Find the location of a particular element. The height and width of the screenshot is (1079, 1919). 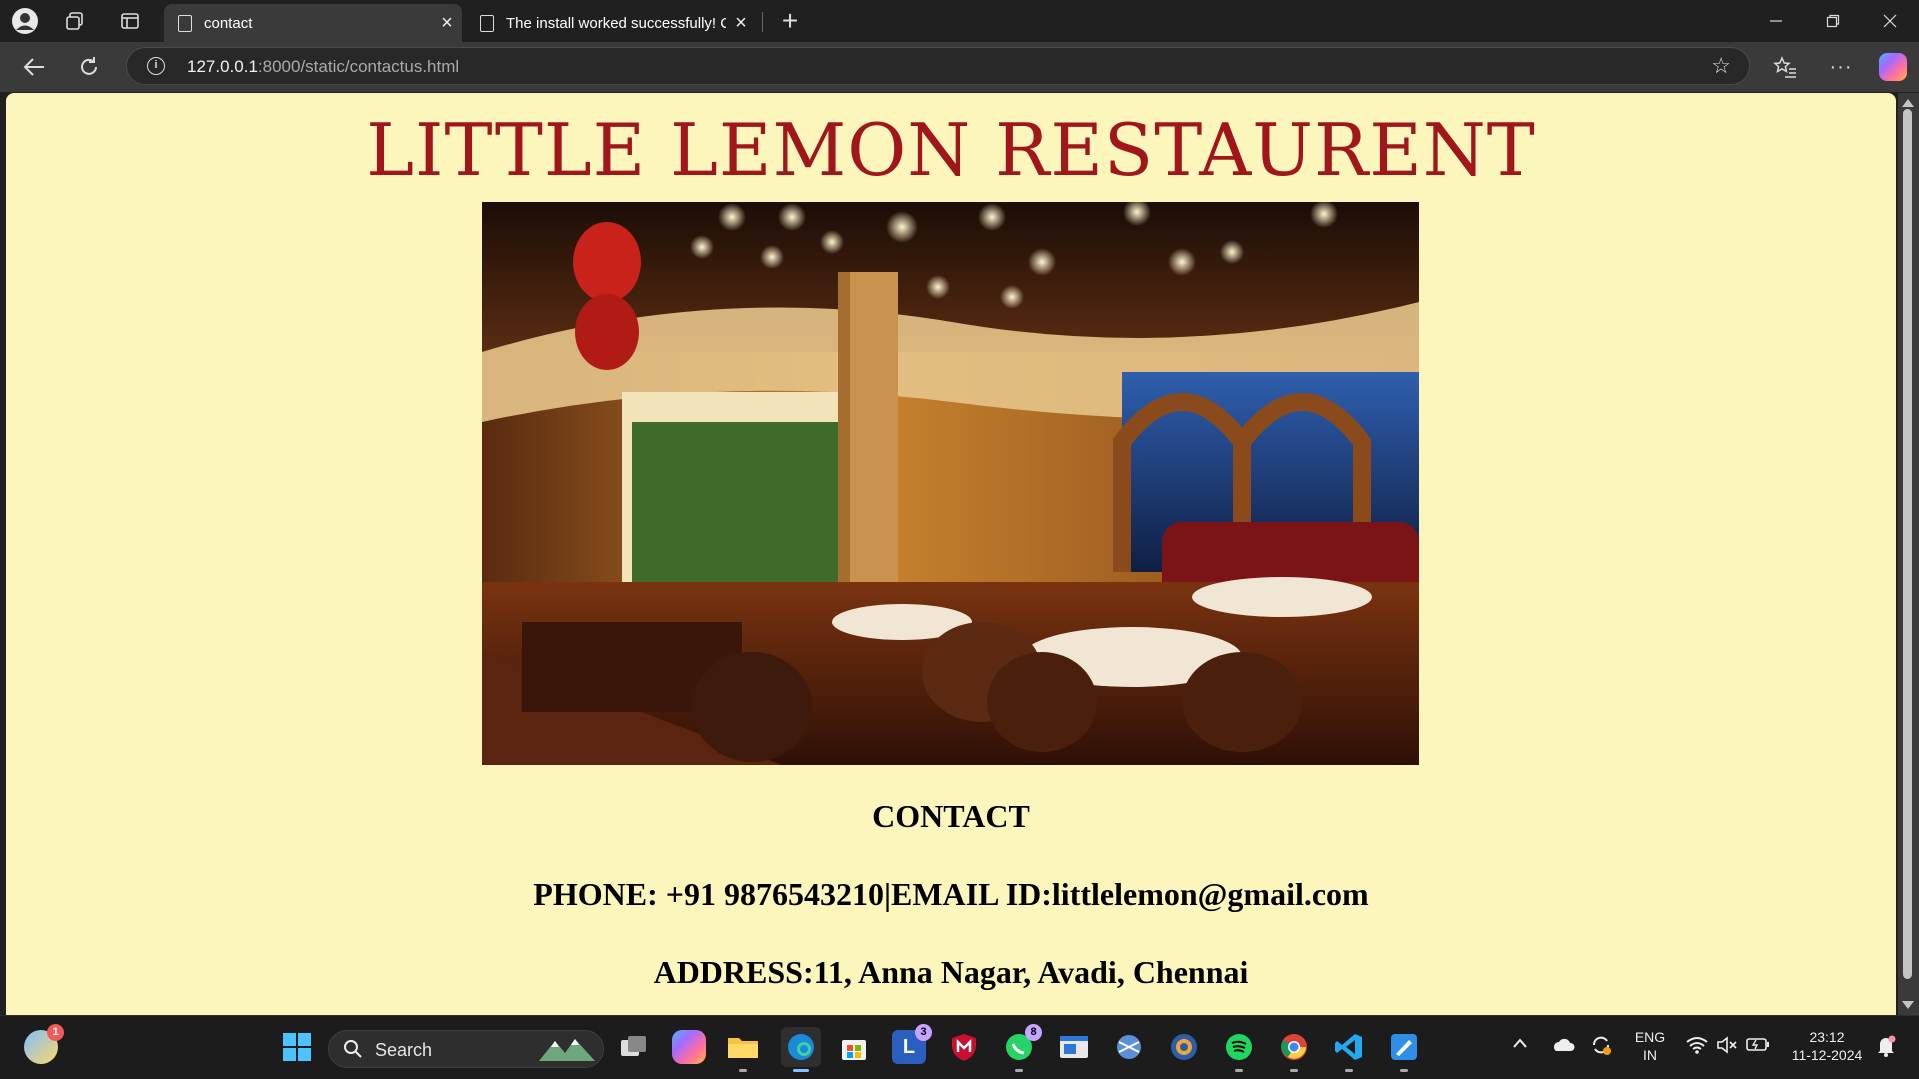

language-indicator: ENG IN is located at coordinates (1650, 1046).